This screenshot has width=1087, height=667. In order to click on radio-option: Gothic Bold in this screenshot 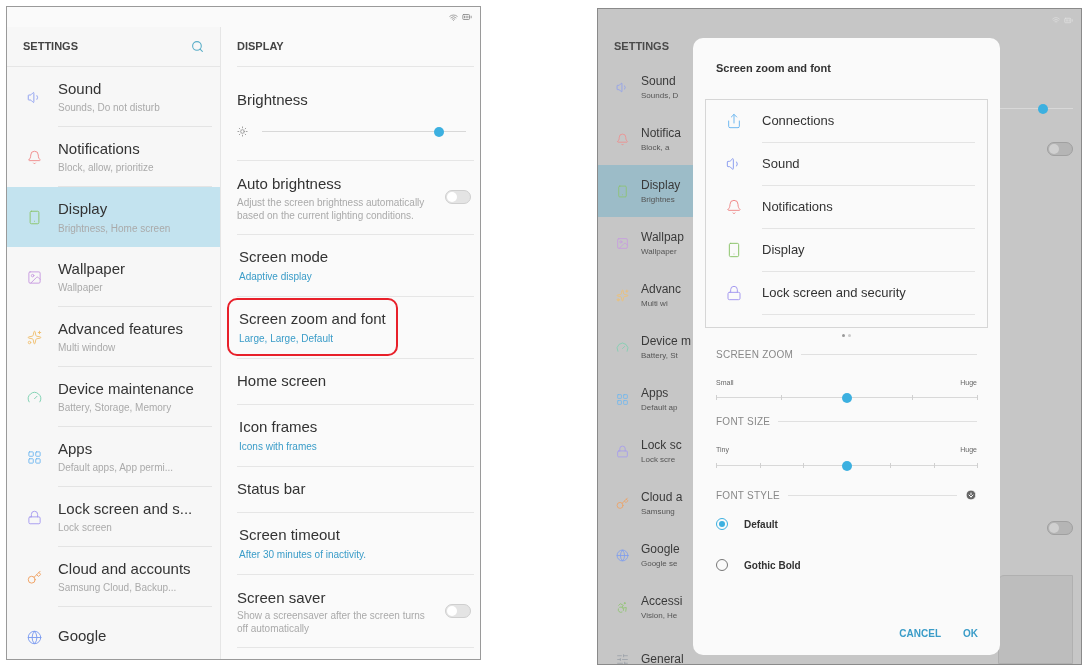, I will do `click(846, 565)`.